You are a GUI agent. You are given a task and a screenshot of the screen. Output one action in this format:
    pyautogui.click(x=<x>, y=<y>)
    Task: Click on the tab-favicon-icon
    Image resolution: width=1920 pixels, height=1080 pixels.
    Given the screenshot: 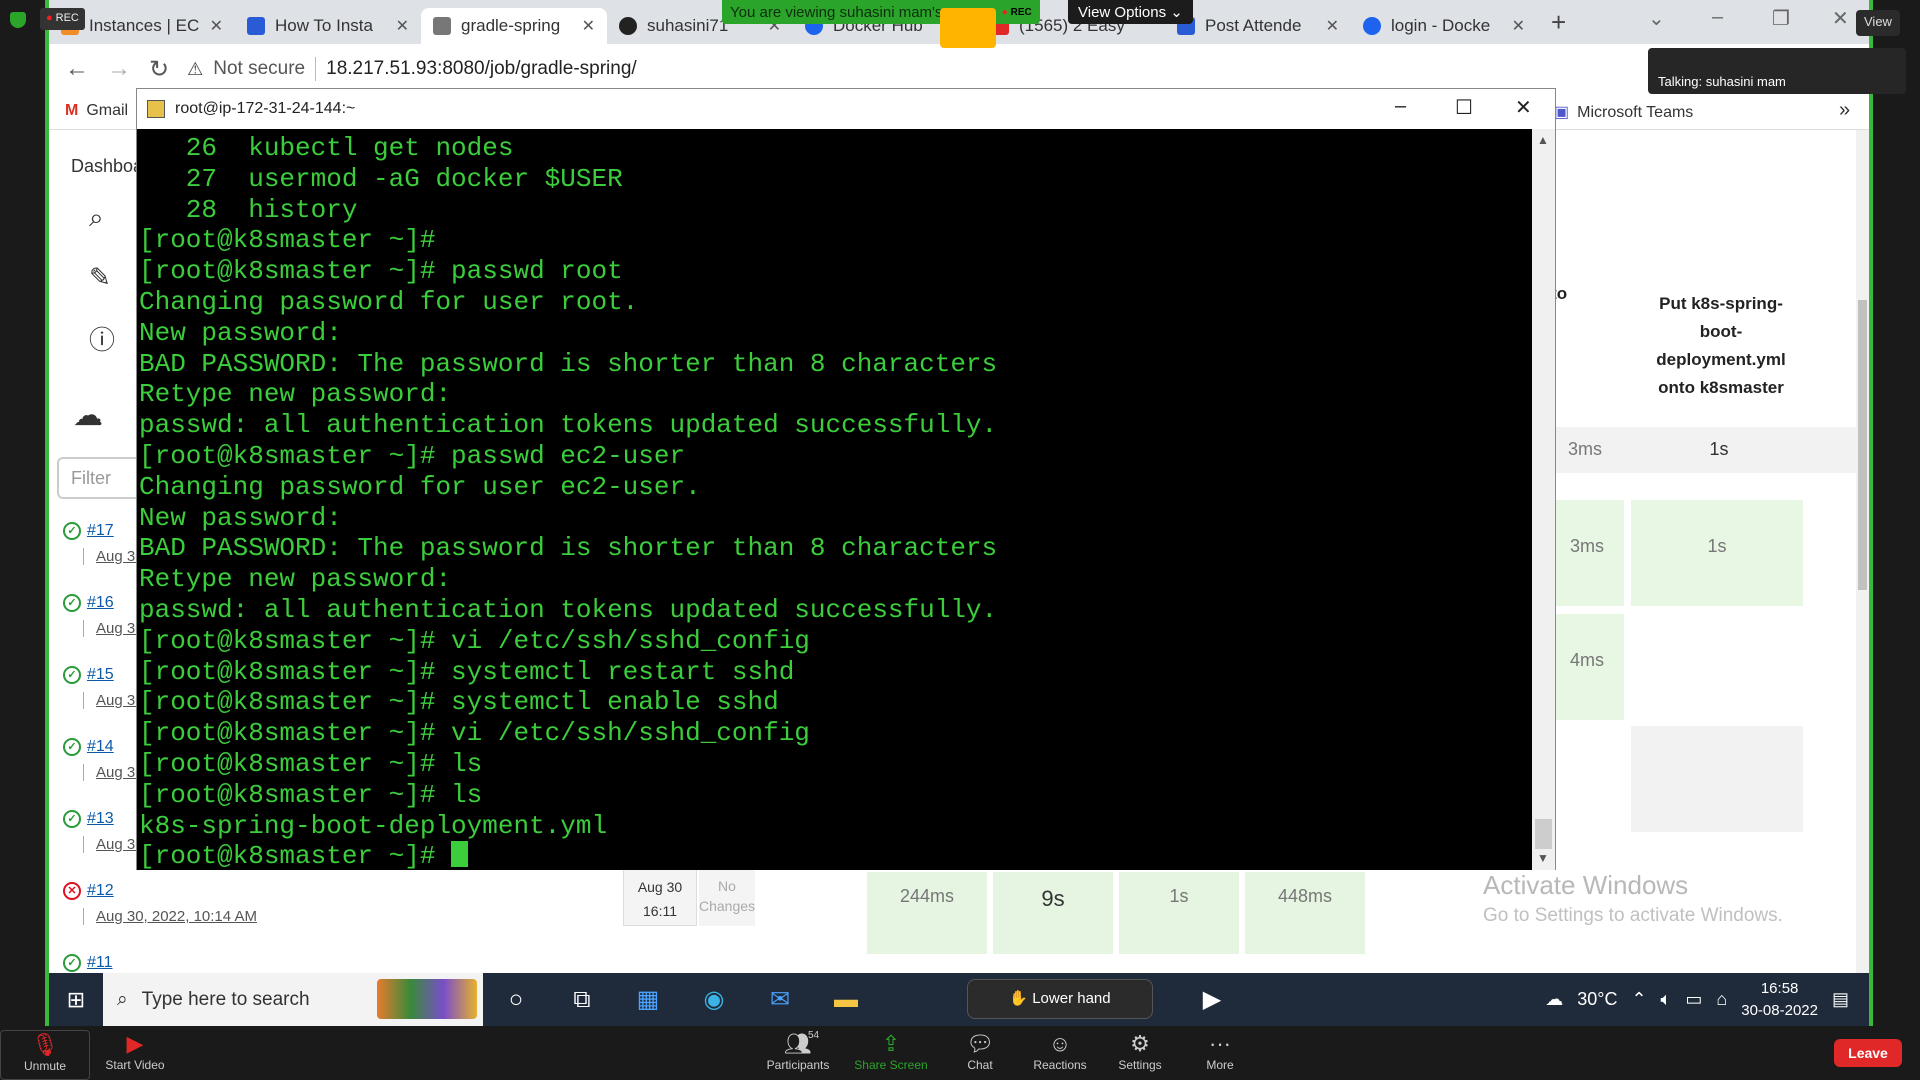 What is the action you would take?
    pyautogui.click(x=256, y=26)
    